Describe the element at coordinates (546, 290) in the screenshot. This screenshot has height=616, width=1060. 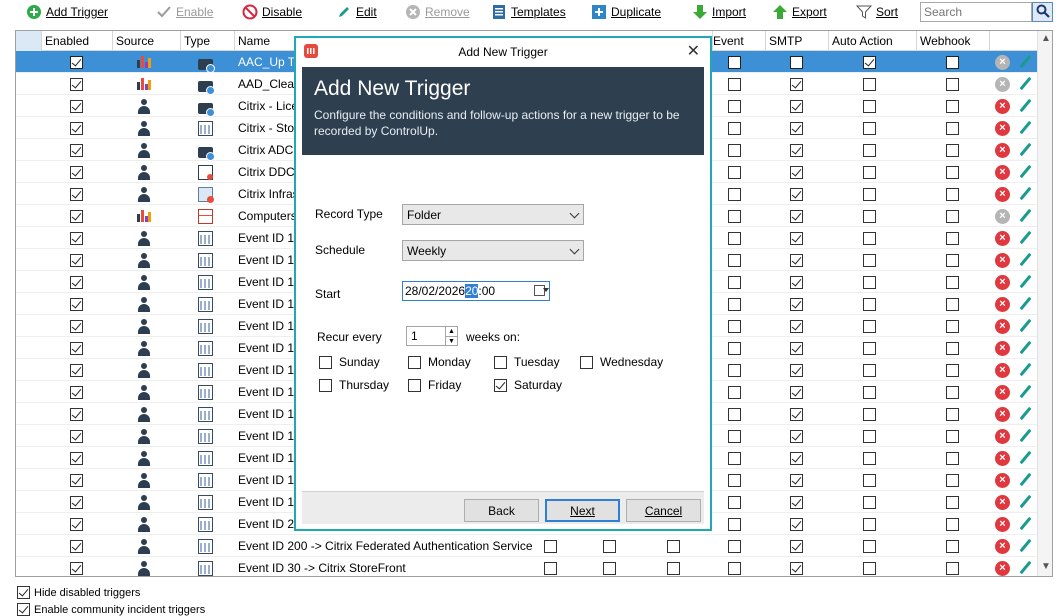
I see `dropdown-arrow-icon` at that location.